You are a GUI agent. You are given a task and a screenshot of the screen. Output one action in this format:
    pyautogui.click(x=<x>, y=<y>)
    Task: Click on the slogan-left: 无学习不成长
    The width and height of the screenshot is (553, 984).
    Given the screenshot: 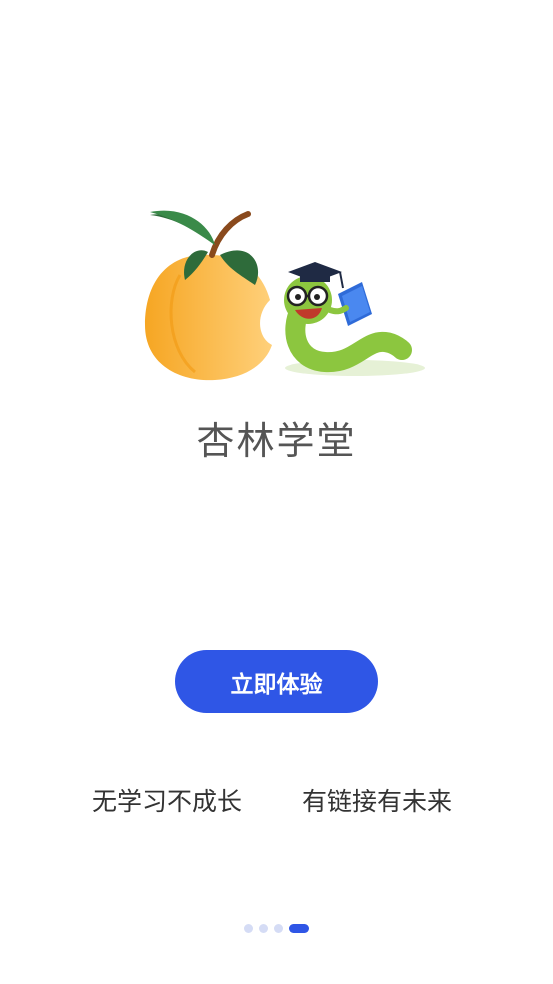 What is the action you would take?
    pyautogui.click(x=167, y=801)
    